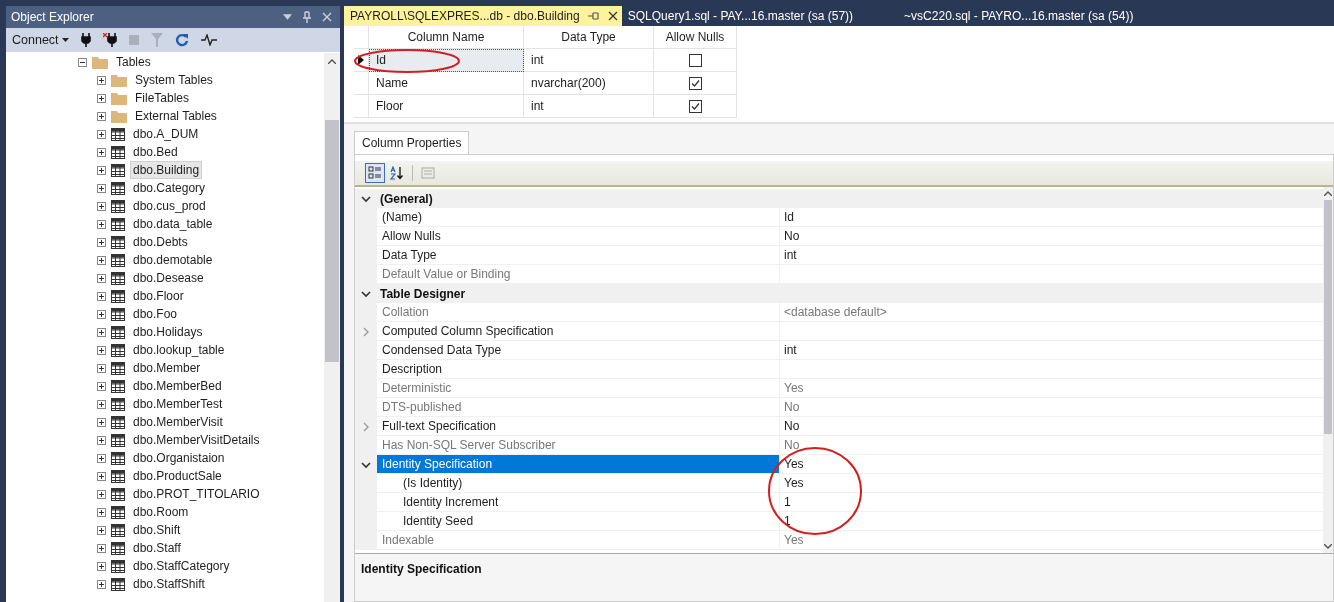 Image resolution: width=1334 pixels, height=602 pixels. Describe the element at coordinates (208, 40) in the screenshot. I see `pulse-icon` at that location.